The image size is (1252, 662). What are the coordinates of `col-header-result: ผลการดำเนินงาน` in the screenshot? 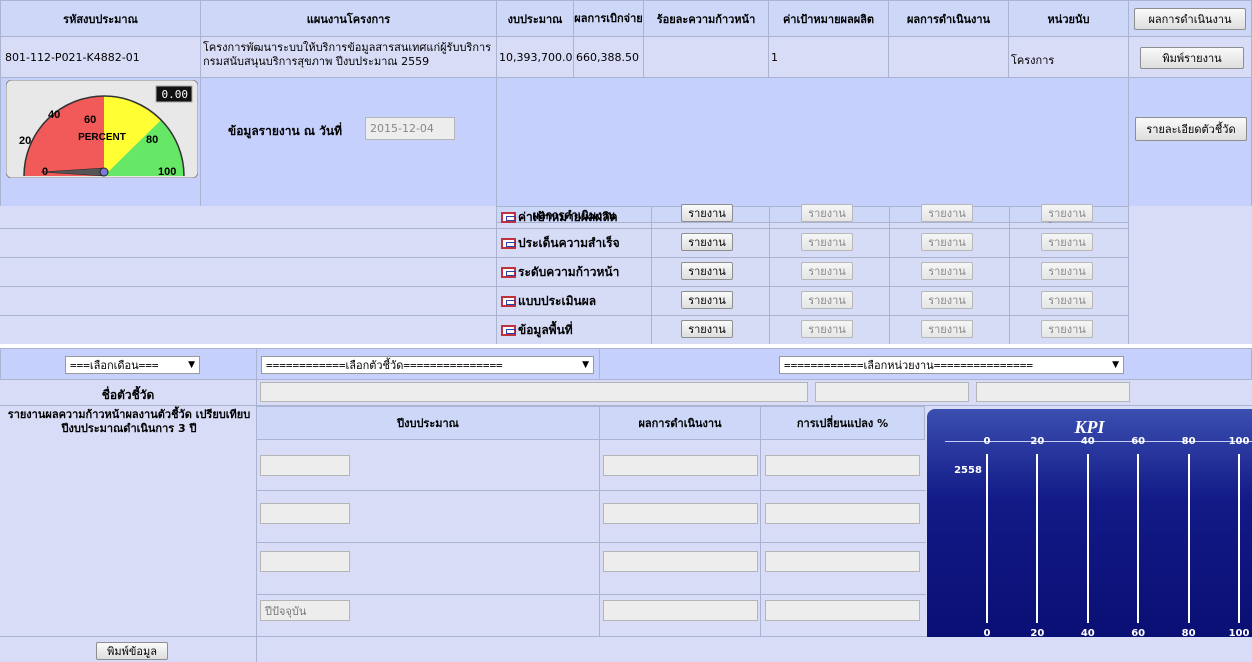 It's located at (948, 18).